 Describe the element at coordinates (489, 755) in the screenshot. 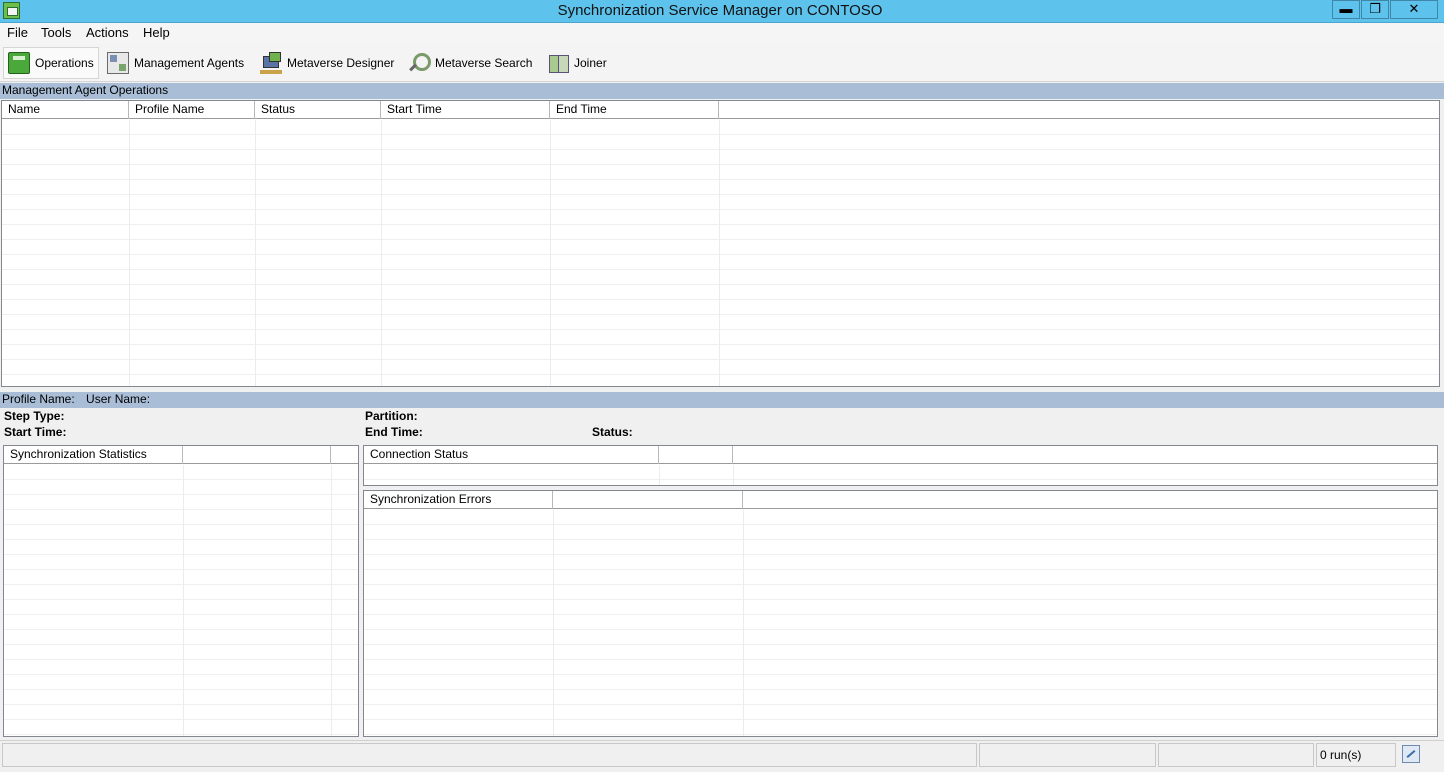

I see `status-pane-main` at that location.